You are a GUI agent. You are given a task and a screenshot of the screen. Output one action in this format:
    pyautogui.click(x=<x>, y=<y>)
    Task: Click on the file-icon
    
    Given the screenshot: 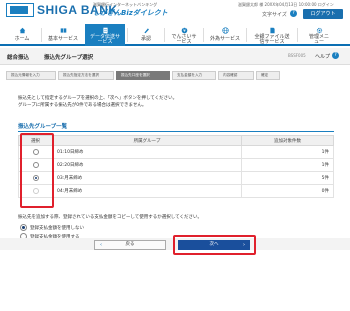 What is the action you would take?
    pyautogui.click(x=272, y=30)
    